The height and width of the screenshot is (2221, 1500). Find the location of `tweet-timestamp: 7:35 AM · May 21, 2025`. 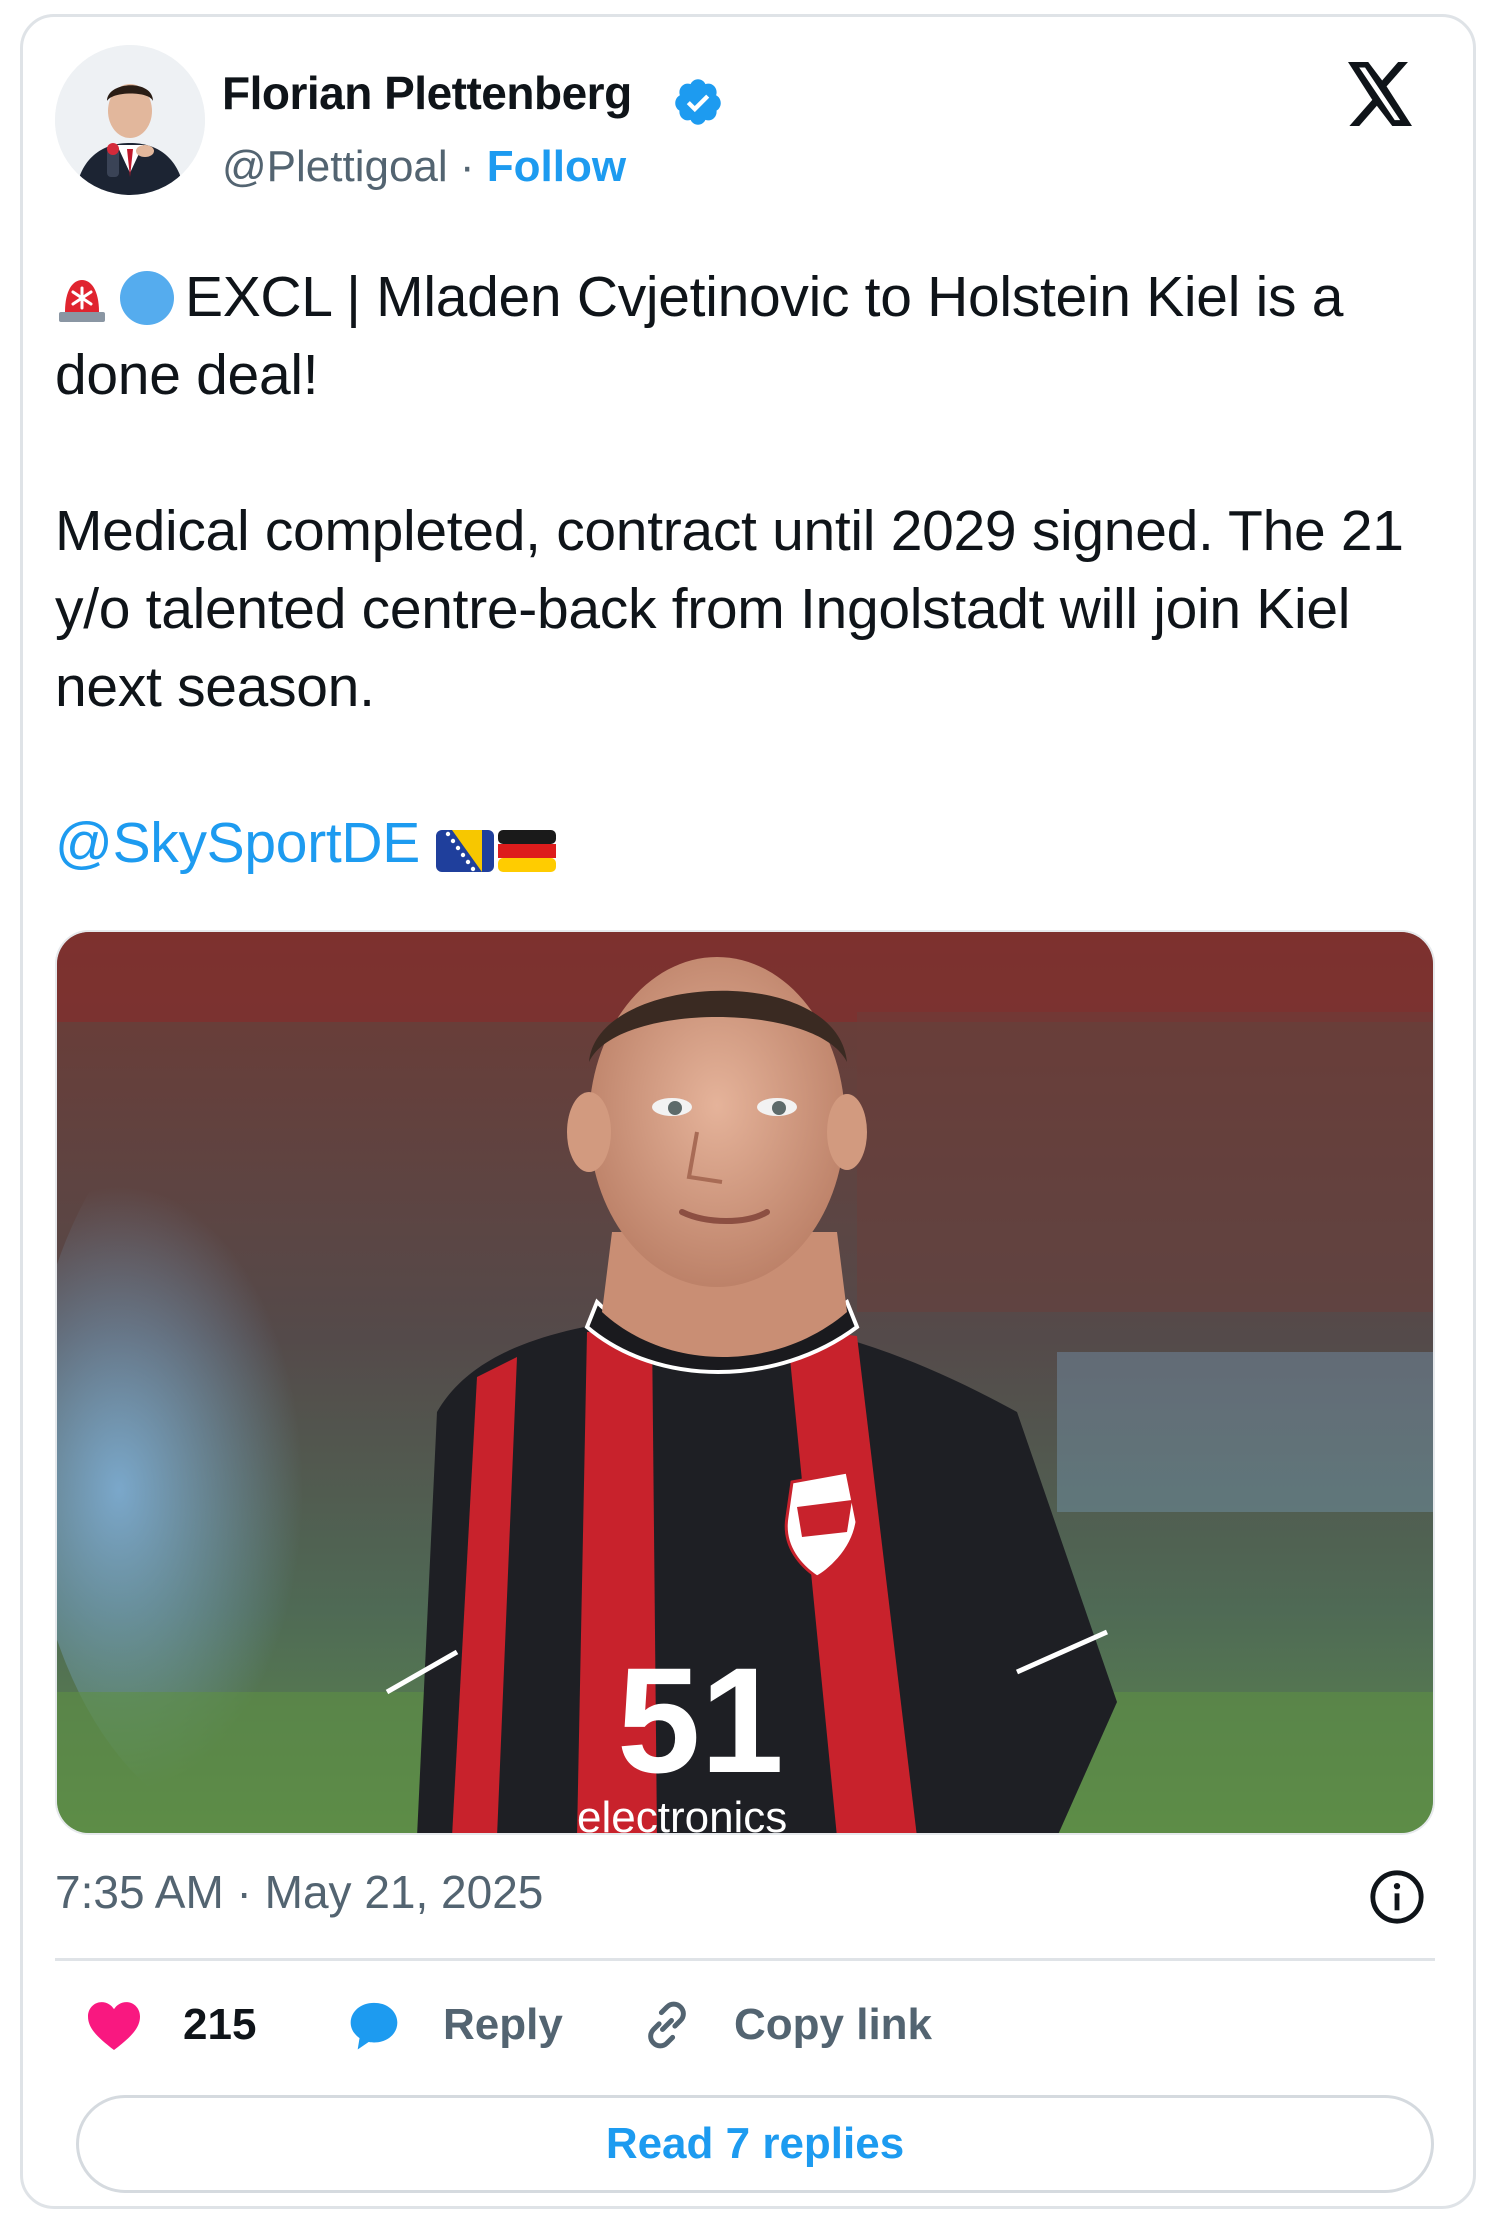

tweet-timestamp: 7:35 AM · May 21, 2025 is located at coordinates (299, 1892).